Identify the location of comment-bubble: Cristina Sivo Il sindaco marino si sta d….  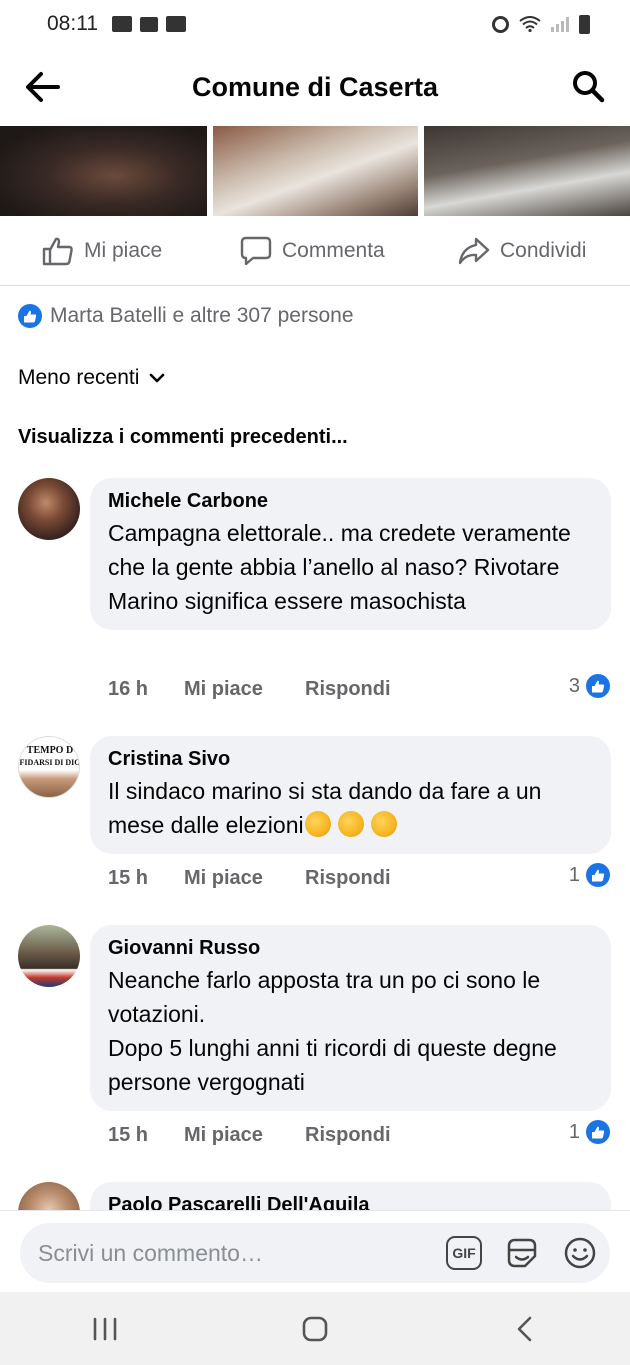
(350, 795).